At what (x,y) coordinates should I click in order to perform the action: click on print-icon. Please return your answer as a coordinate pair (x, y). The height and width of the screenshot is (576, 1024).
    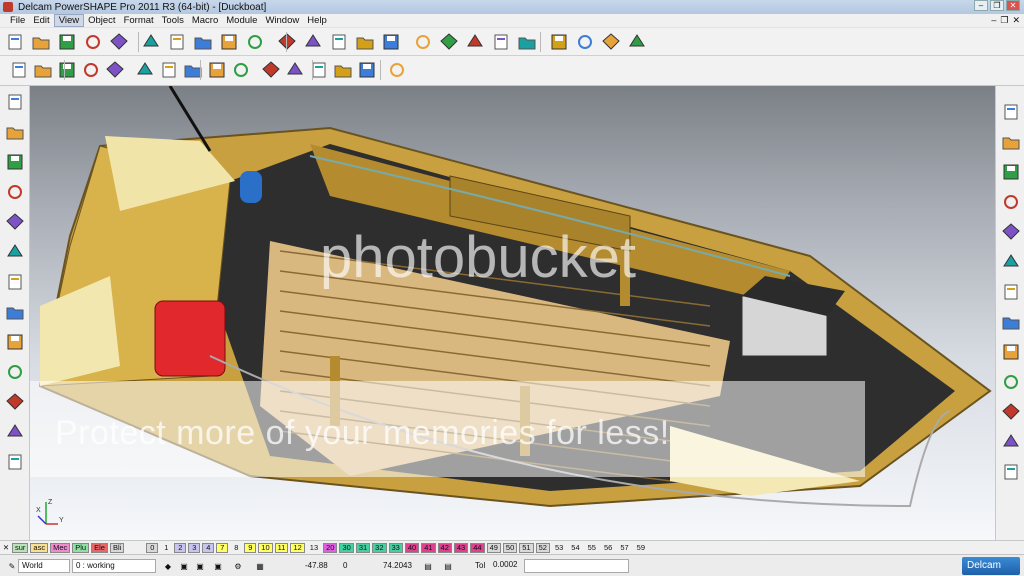
    Looking at the image, I should click on (119, 42).